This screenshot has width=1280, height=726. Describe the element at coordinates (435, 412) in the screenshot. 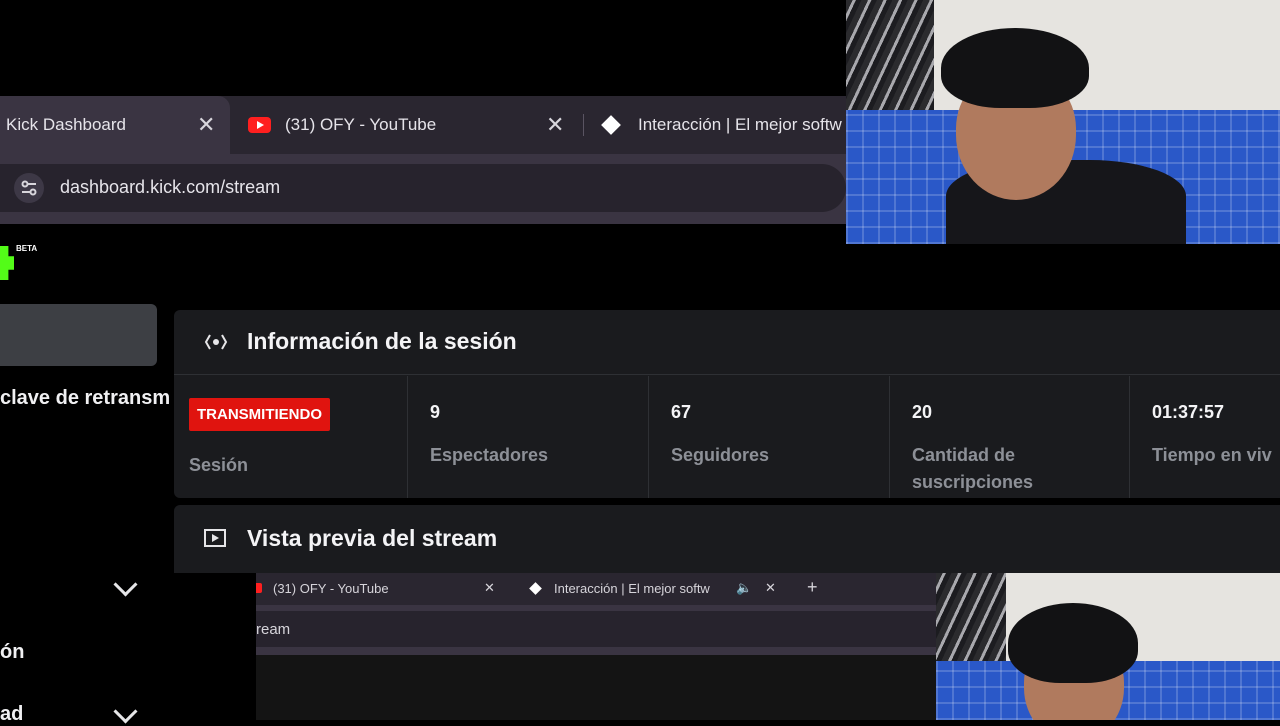

I see `stat-value: 9` at that location.